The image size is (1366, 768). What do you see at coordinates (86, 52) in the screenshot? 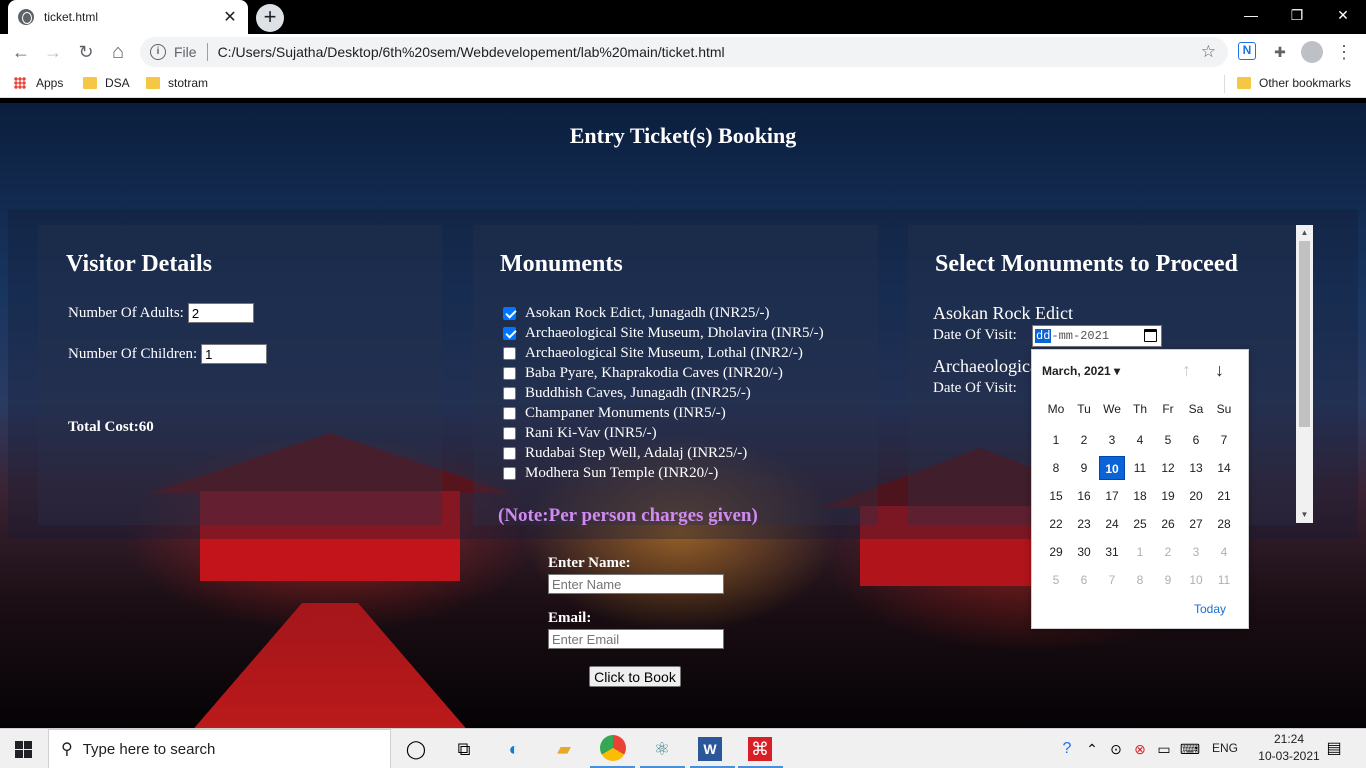
I see `reload-icon: ↻` at bounding box center [86, 52].